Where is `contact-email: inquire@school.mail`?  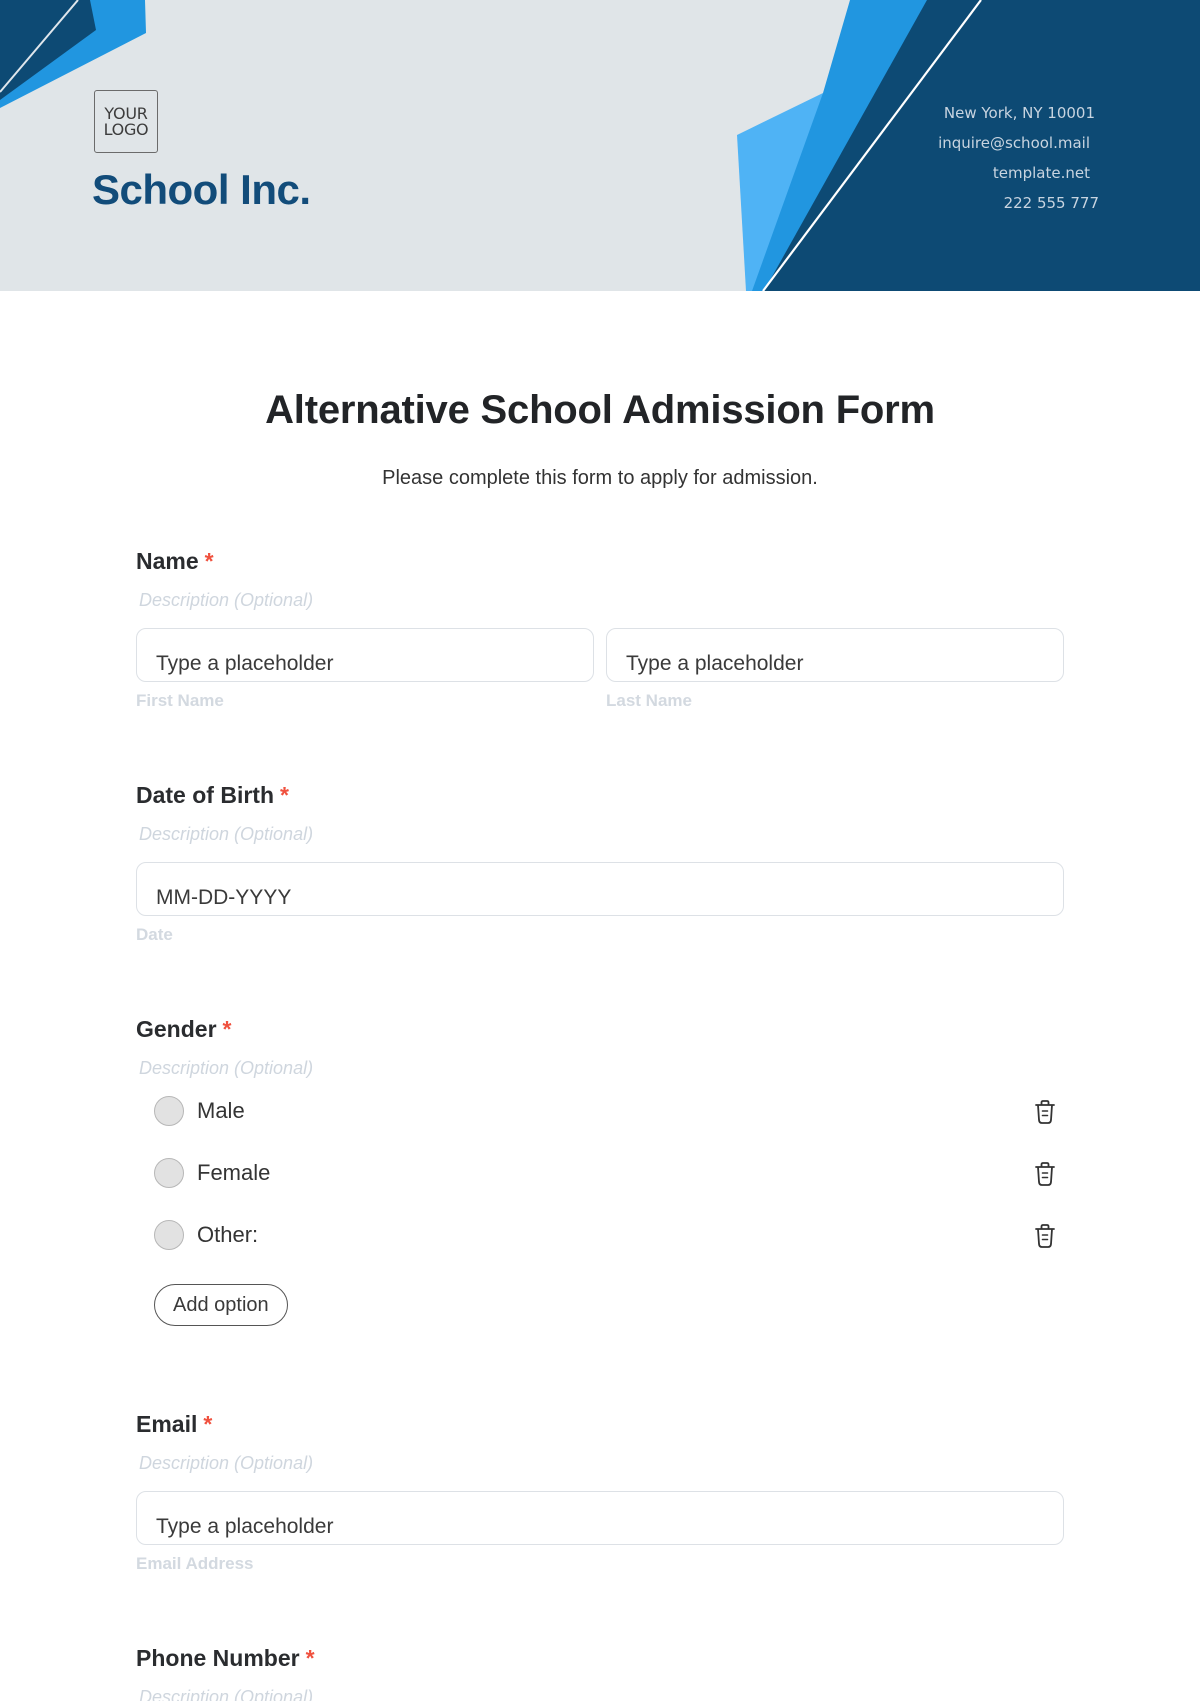 contact-email: inquire@school.mail is located at coordinates (1014, 143).